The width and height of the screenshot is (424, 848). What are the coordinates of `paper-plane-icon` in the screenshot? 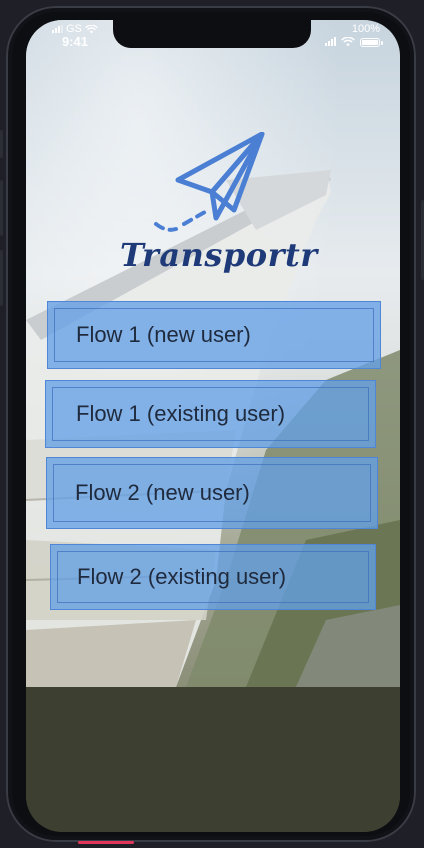 It's located at (209, 182).